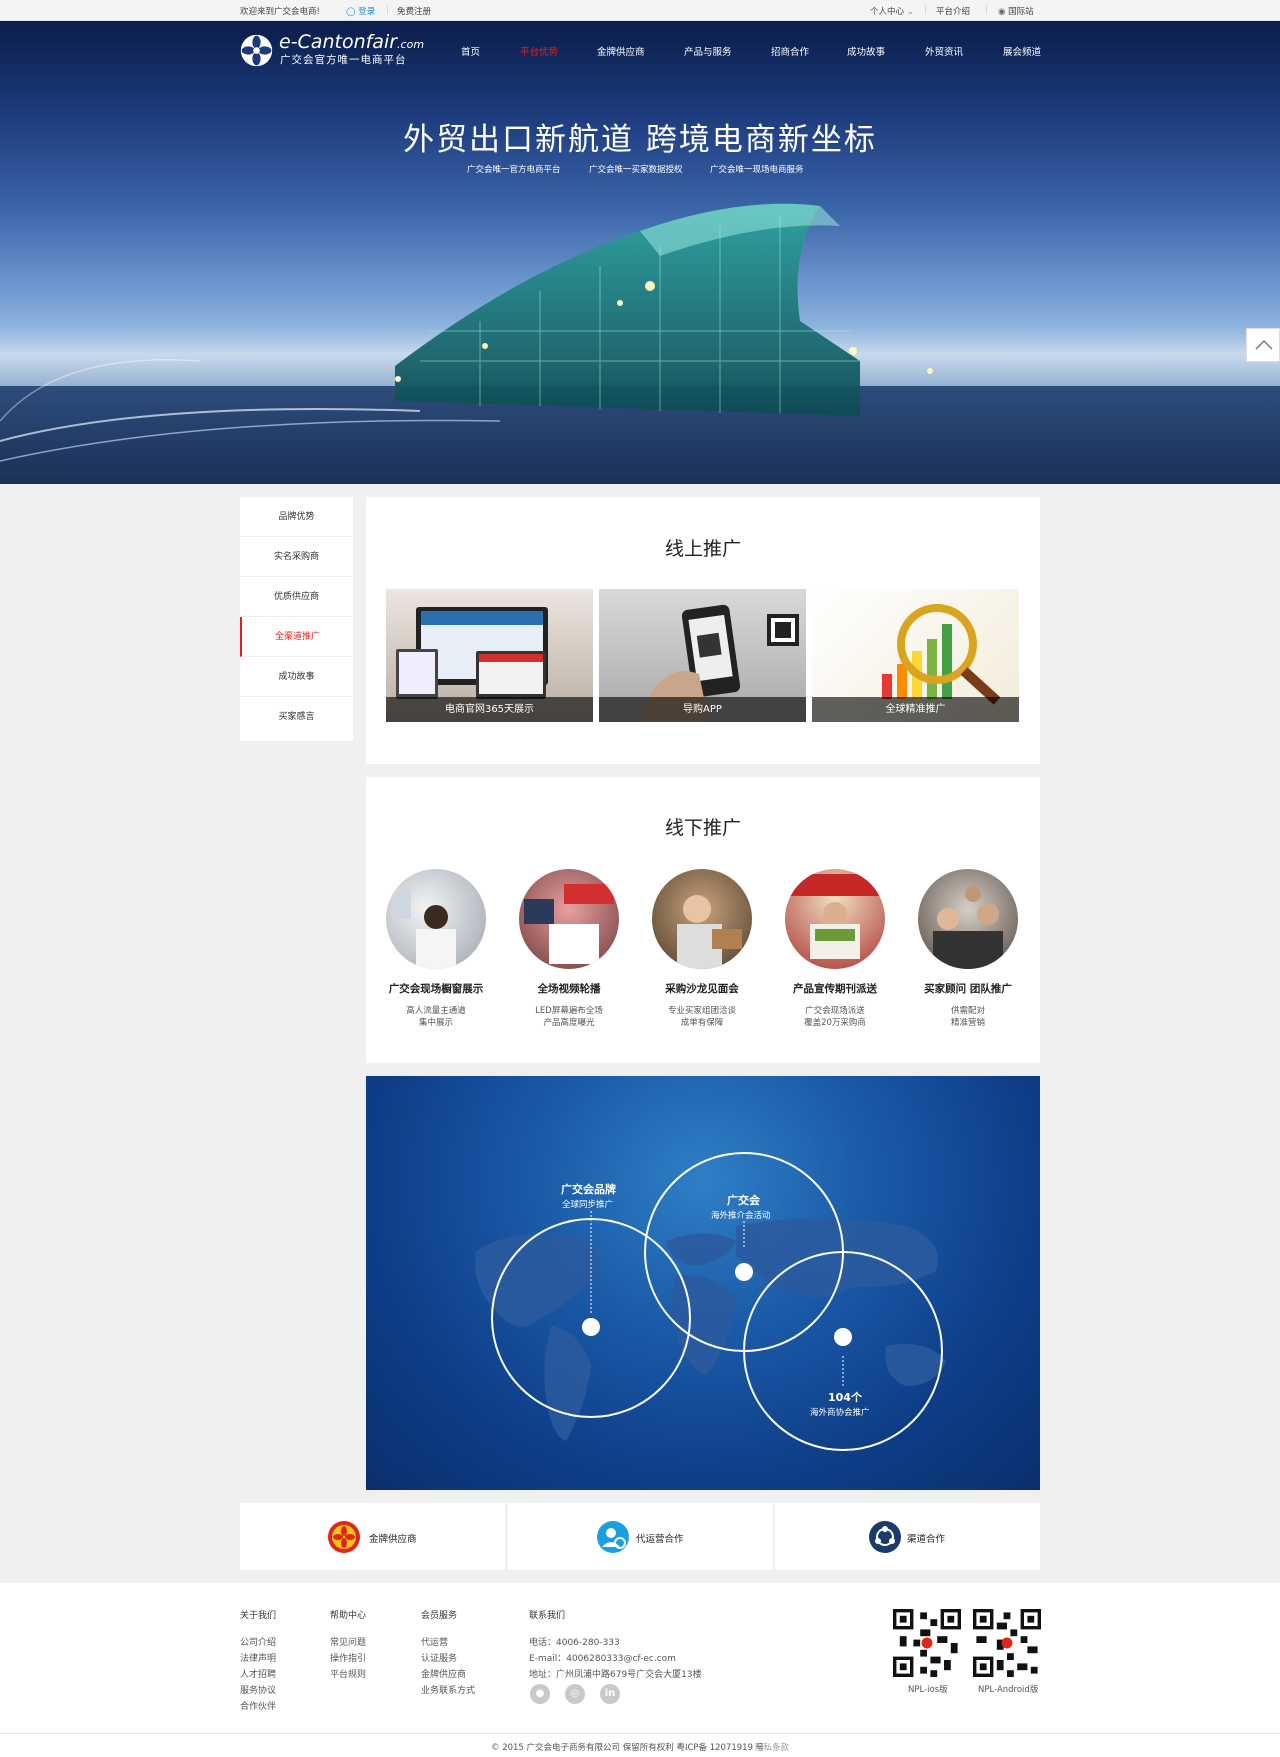 Image resolution: width=1280 pixels, height=1757 pixels. I want to click on card-caption: 电商官网365天展示, so click(489, 709).